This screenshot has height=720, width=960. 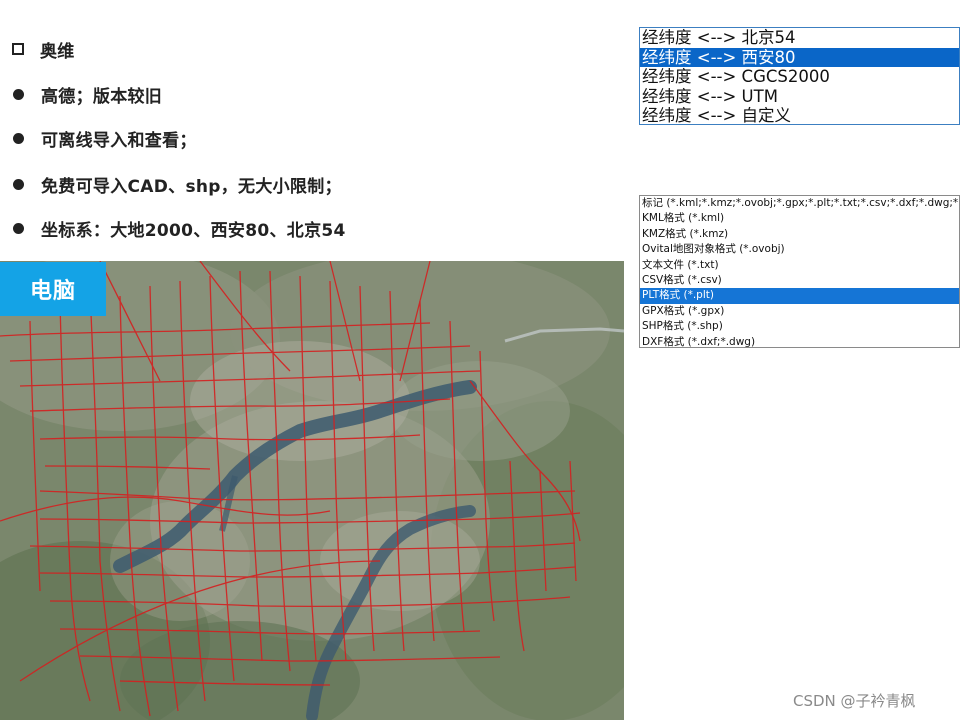 I want to click on list-item: 高德；版本较旧, so click(x=87, y=94).